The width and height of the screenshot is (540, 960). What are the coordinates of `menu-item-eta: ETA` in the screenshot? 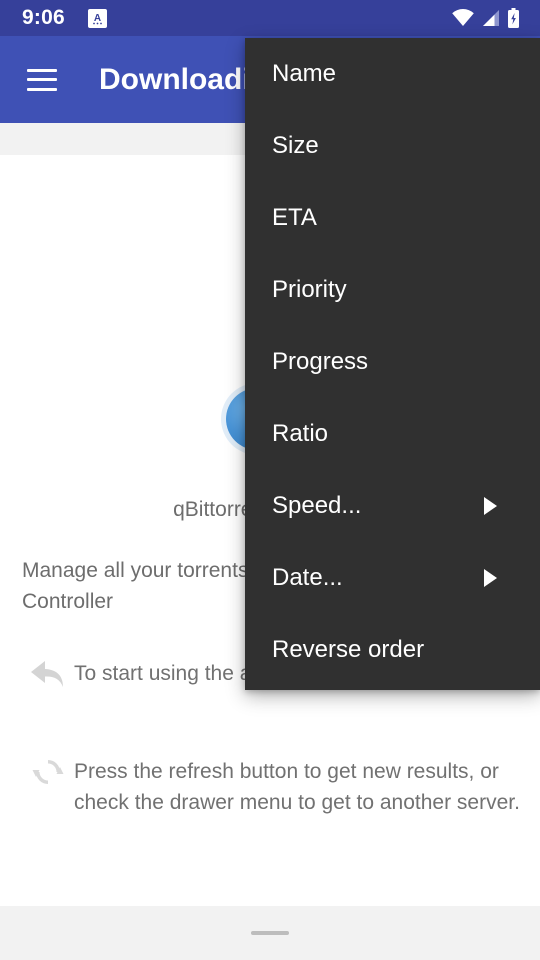 It's located at (392, 218).